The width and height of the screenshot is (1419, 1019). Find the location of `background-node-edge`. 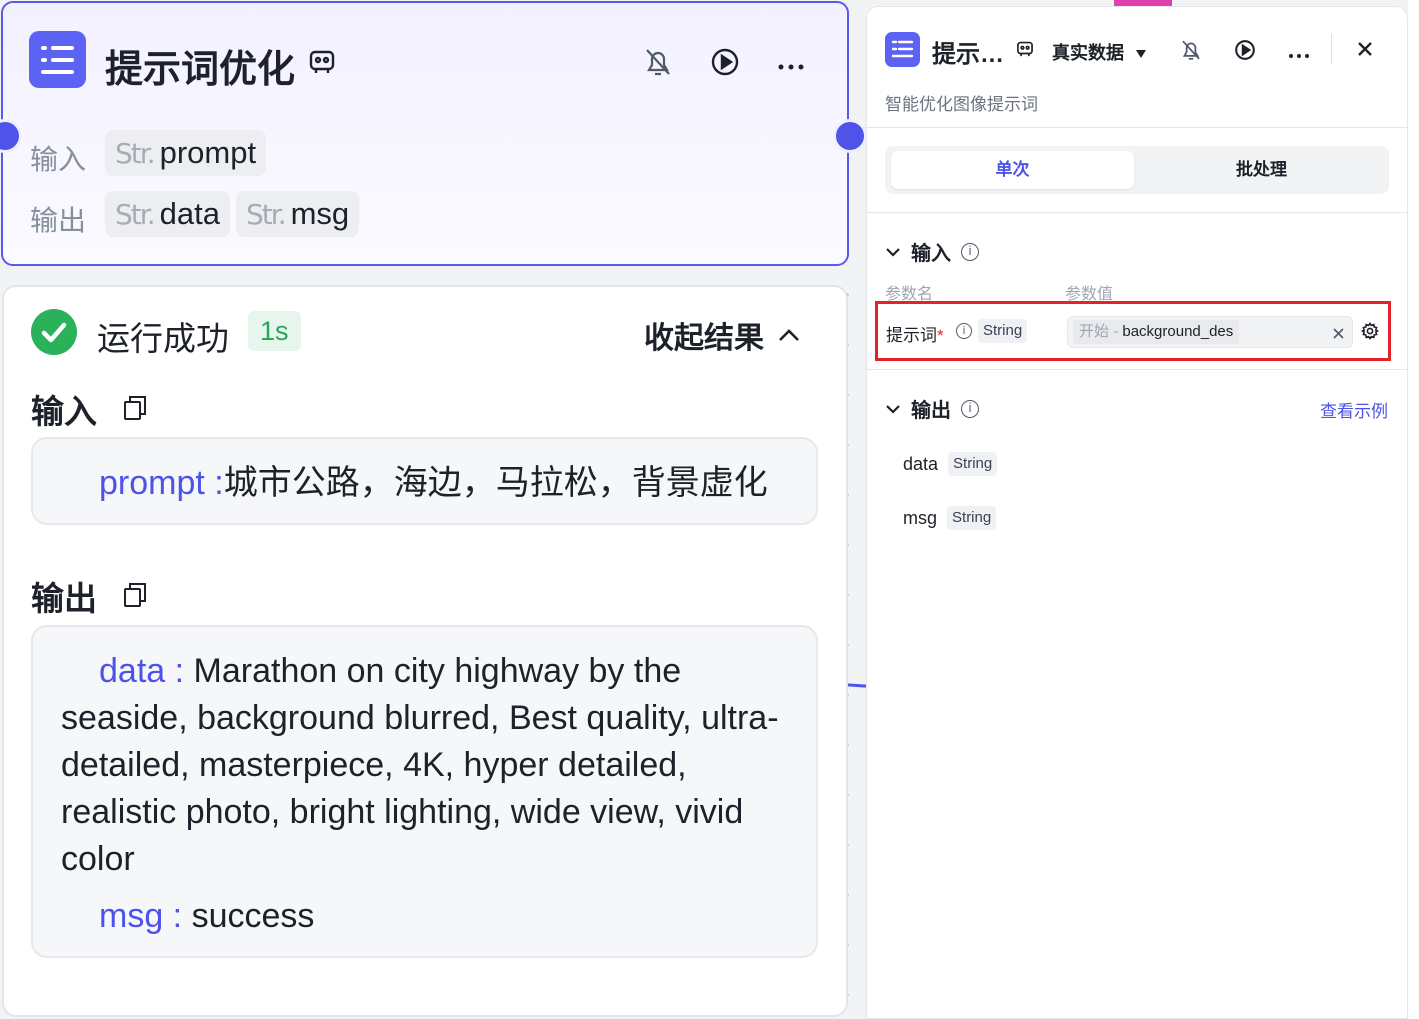

background-node-edge is located at coordinates (1413, 509).